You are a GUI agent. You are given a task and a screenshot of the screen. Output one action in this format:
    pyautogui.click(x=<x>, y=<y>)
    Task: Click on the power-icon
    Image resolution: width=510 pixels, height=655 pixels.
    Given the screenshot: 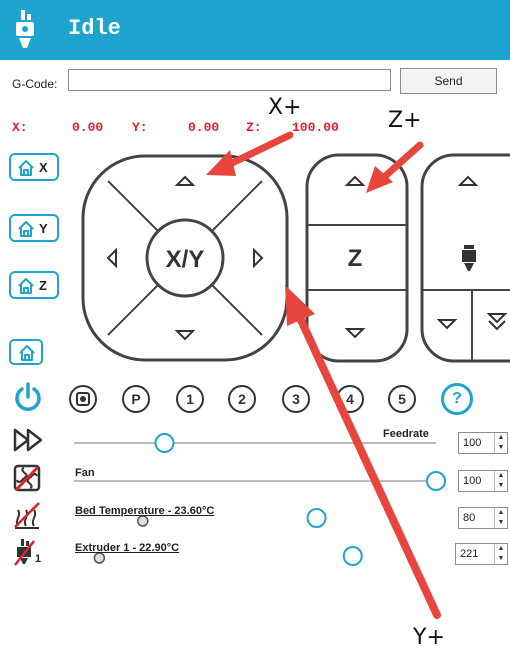 What is the action you would take?
    pyautogui.click(x=28, y=397)
    